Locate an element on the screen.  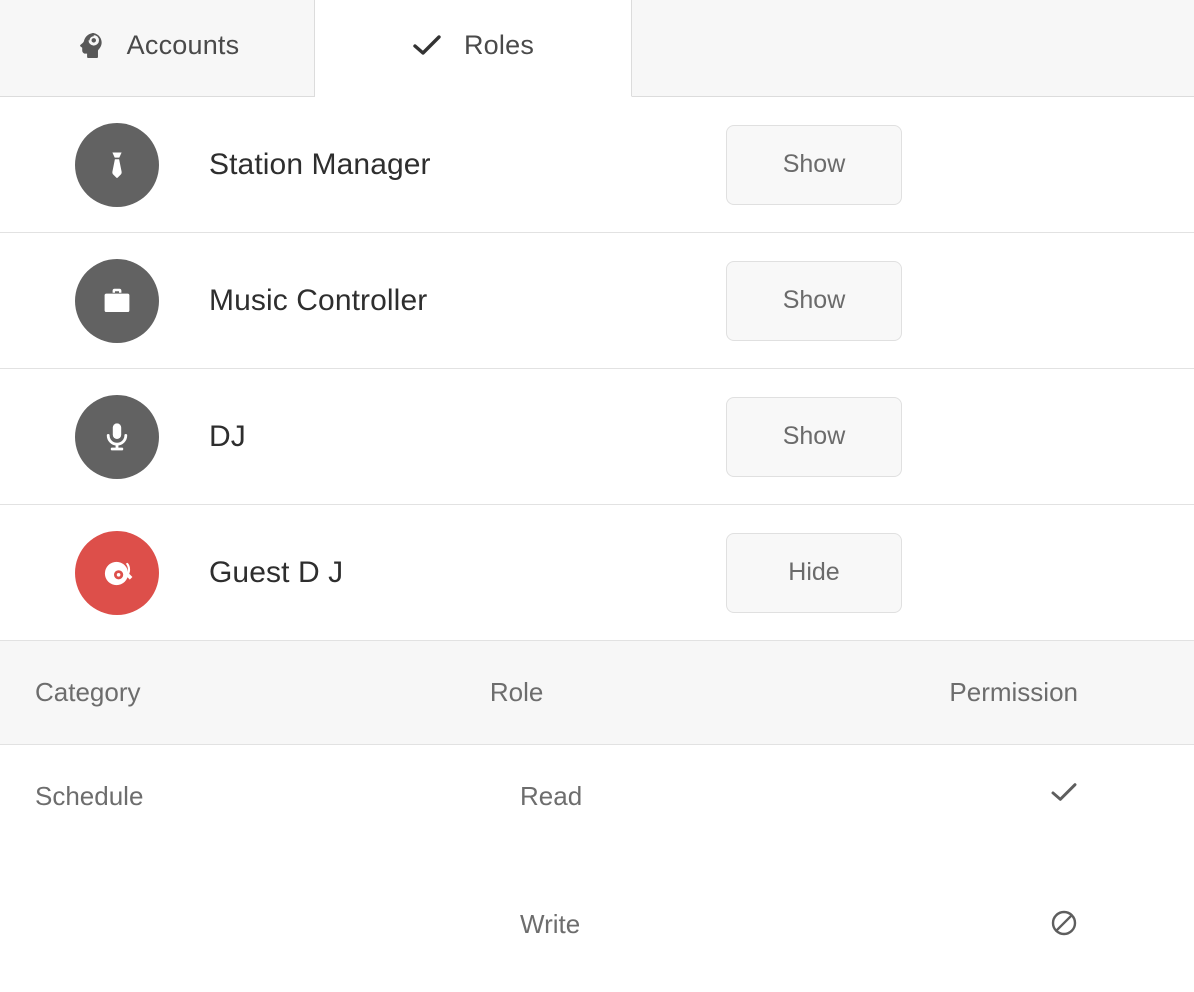
cell-role: Write is located at coordinates (550, 924).